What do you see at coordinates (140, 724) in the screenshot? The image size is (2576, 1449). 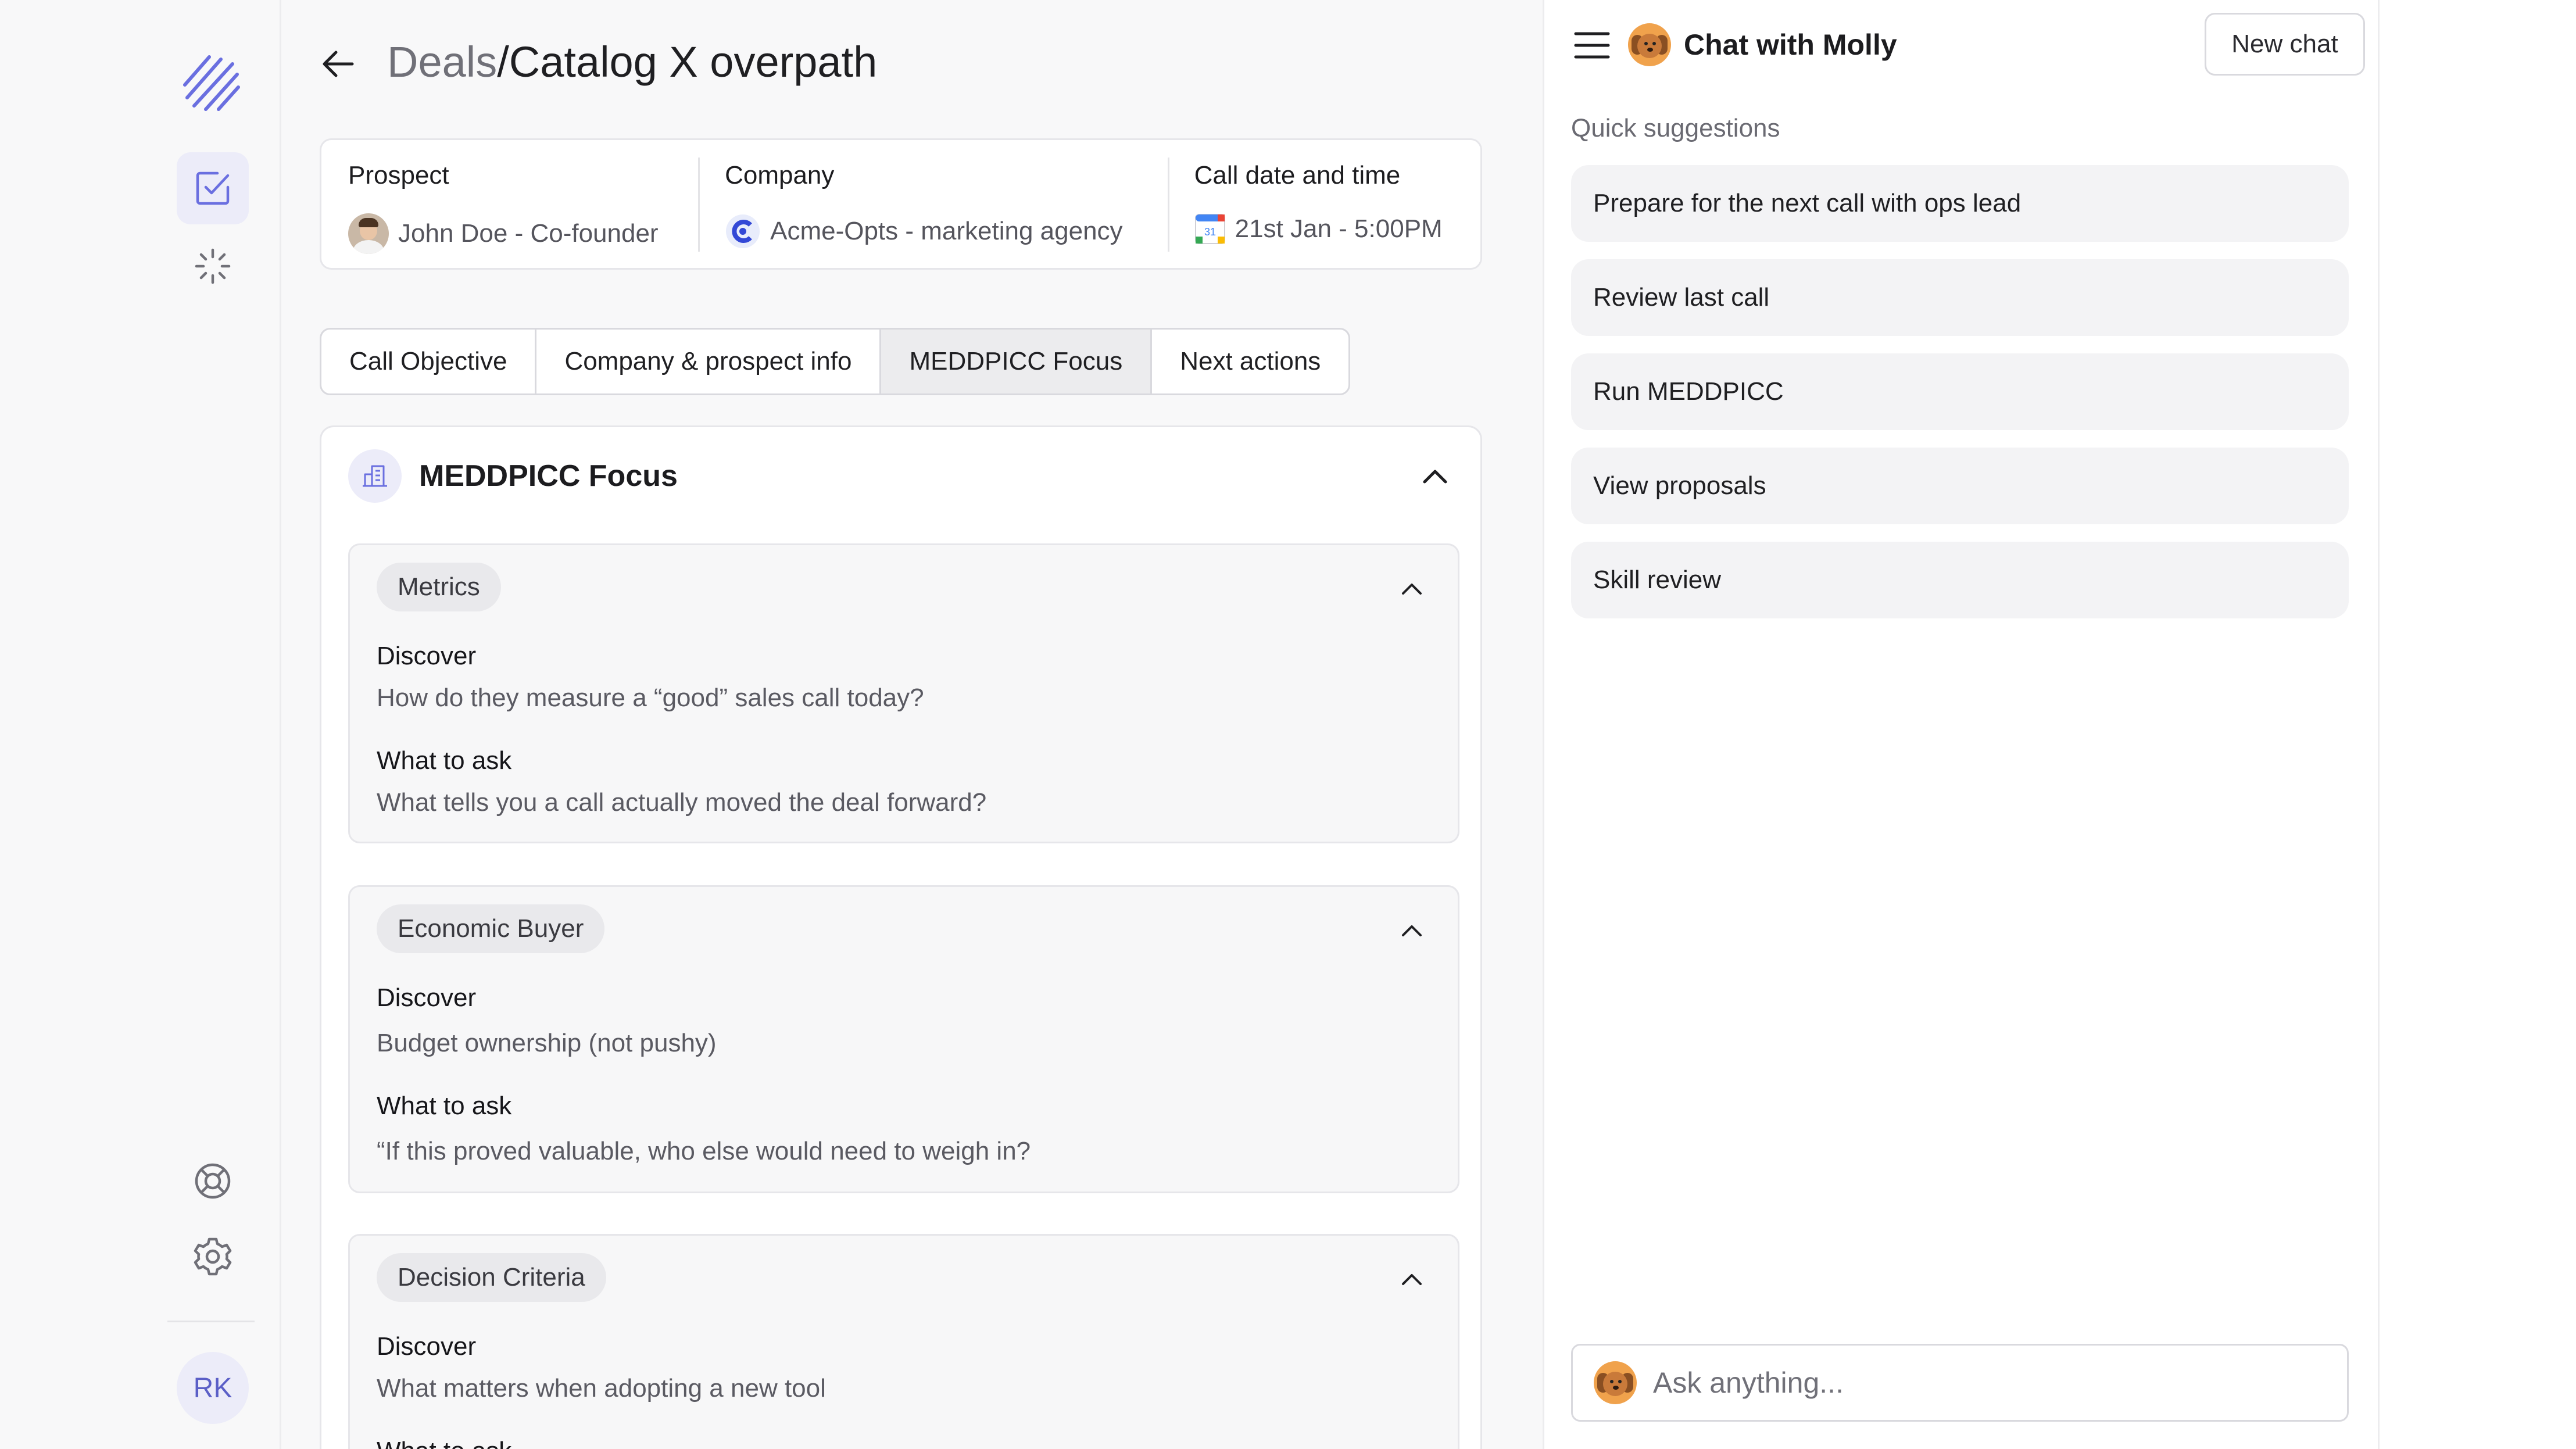 I see `sidebar: RK` at bounding box center [140, 724].